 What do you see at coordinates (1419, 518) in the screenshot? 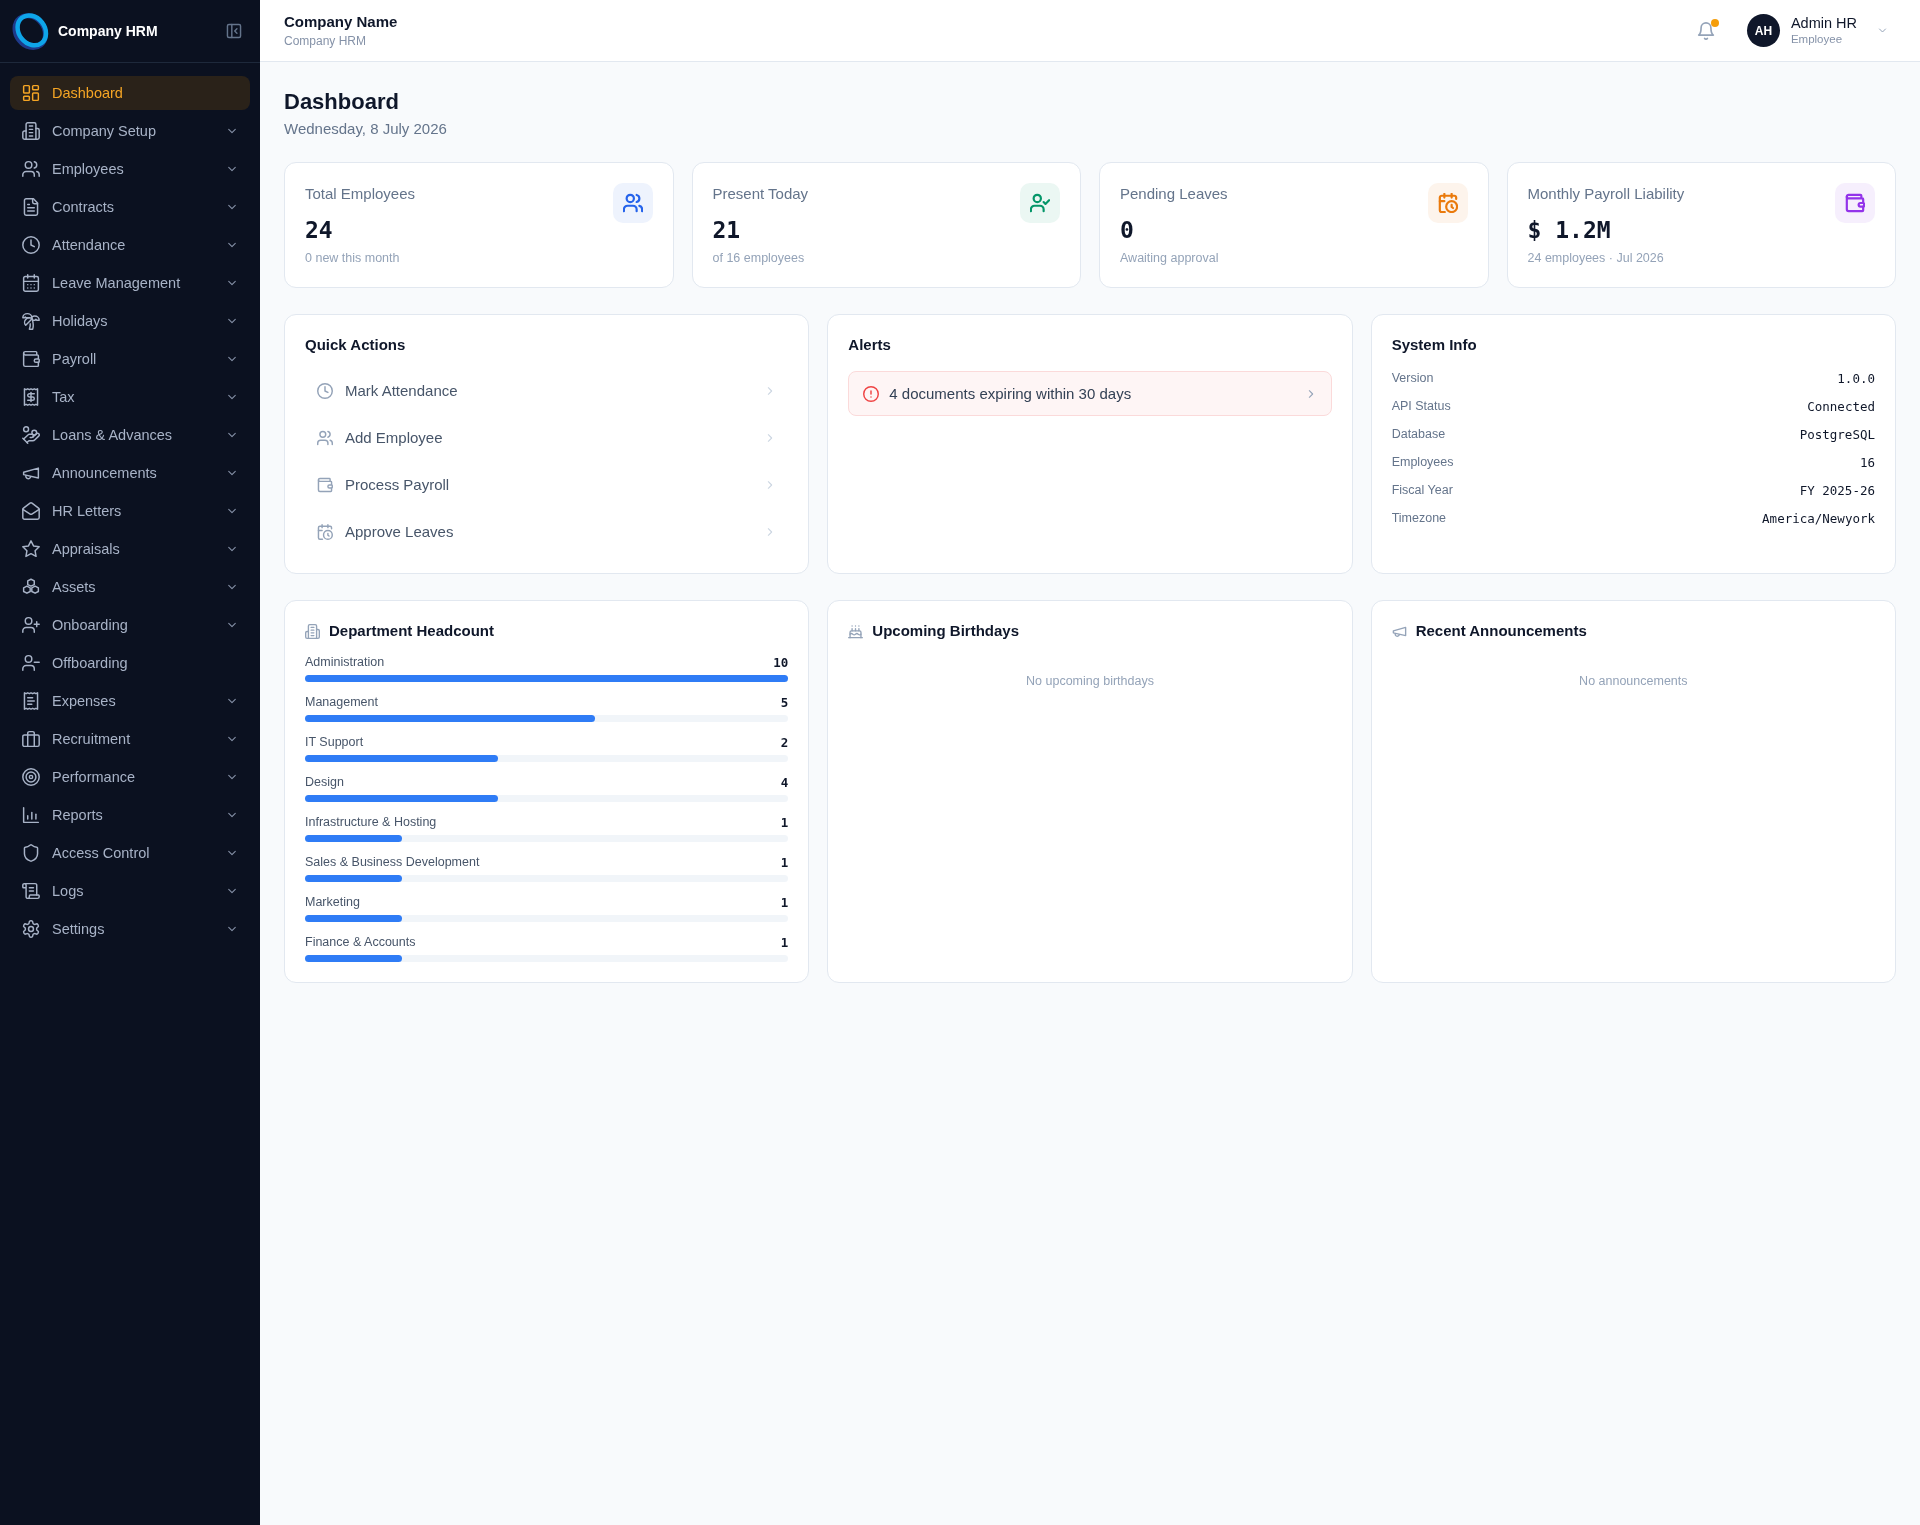
I see `info-label: Timezone` at bounding box center [1419, 518].